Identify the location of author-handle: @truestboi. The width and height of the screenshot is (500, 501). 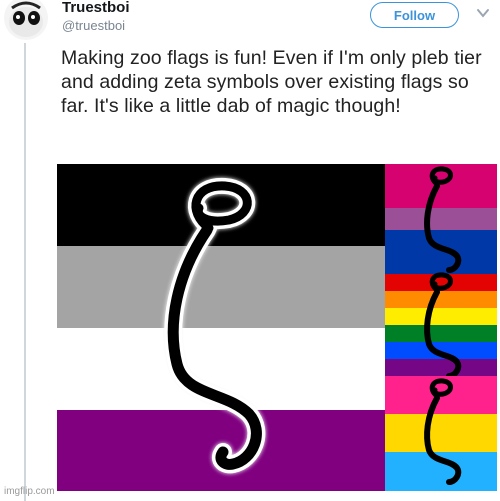
(96, 26).